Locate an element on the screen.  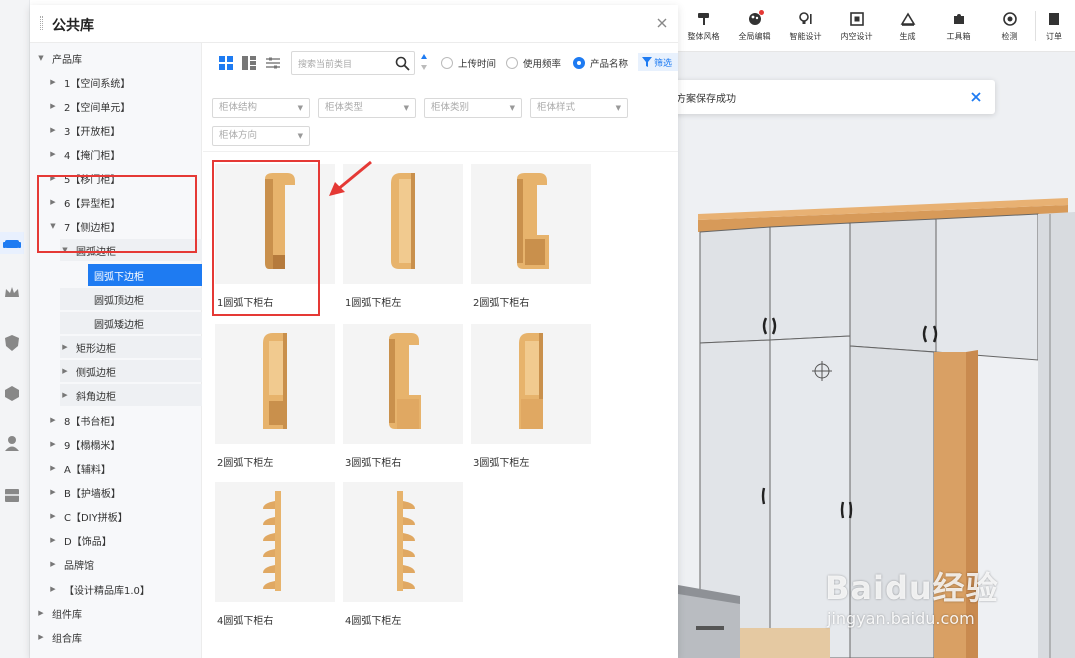
chevron-down-icon: ▼ is located at coordinates (41, 58).